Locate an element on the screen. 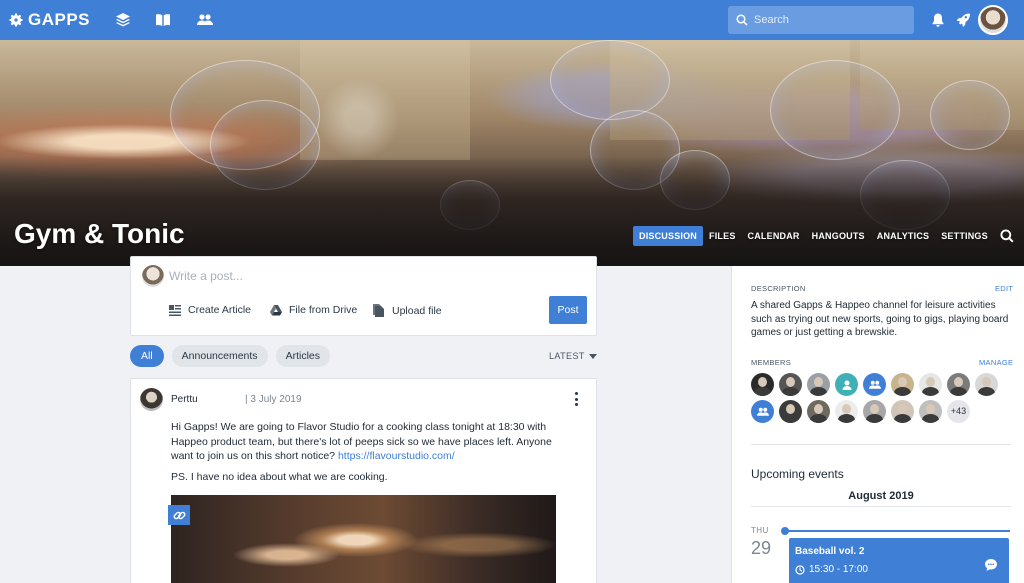  create-article-label: Create Article is located at coordinates (220, 310).